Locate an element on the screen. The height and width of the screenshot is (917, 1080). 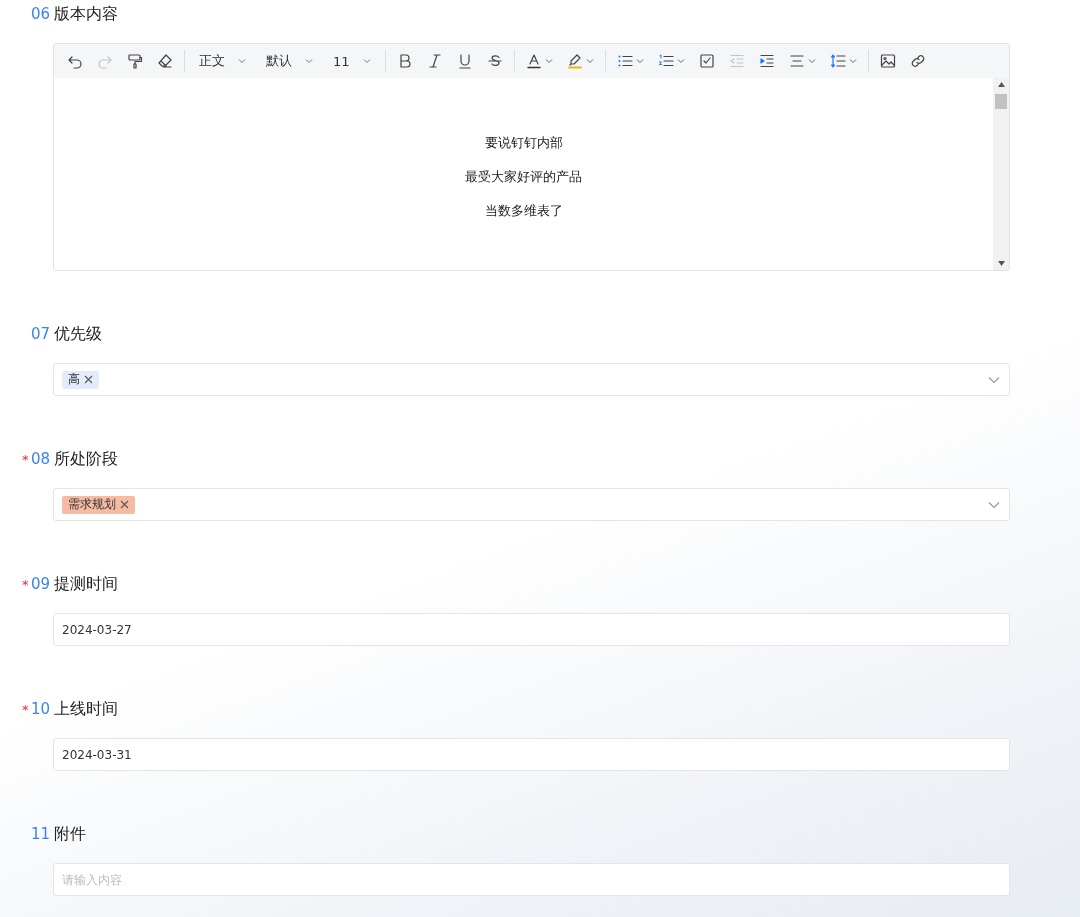
field-number: 08 is located at coordinates (41, 459).